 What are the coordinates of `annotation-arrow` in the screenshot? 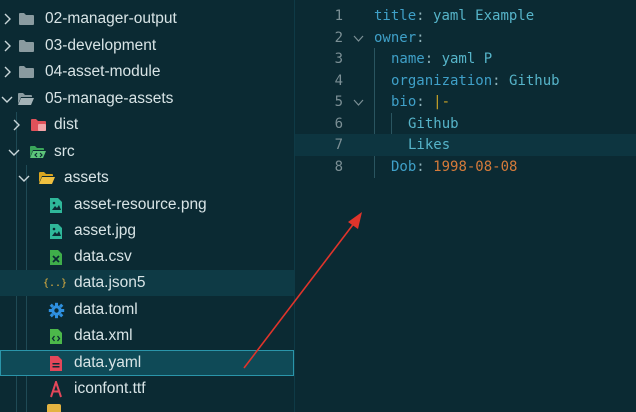 It's located at (302, 290).